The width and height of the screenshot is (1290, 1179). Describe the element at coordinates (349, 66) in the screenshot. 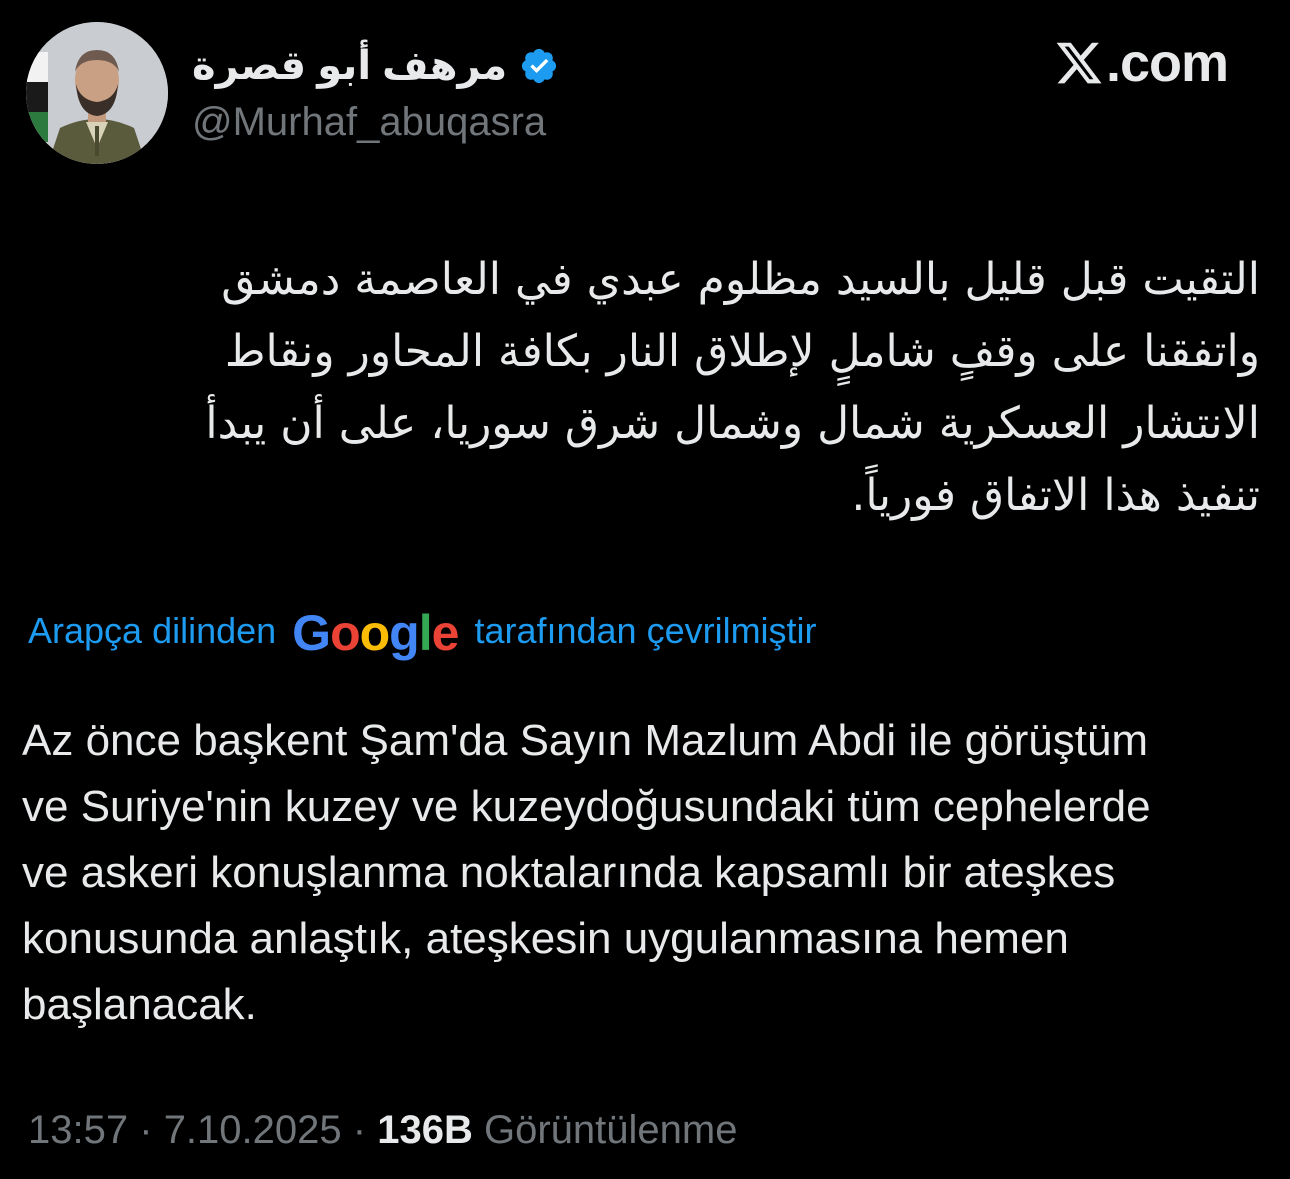

I see `author-display-name: مرهف أبو قصرة` at that location.